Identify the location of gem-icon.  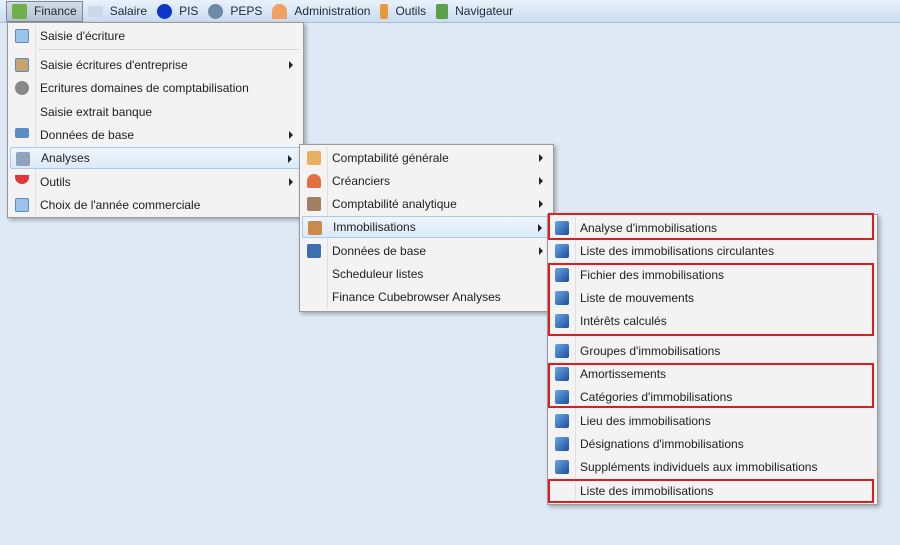
(22, 179).